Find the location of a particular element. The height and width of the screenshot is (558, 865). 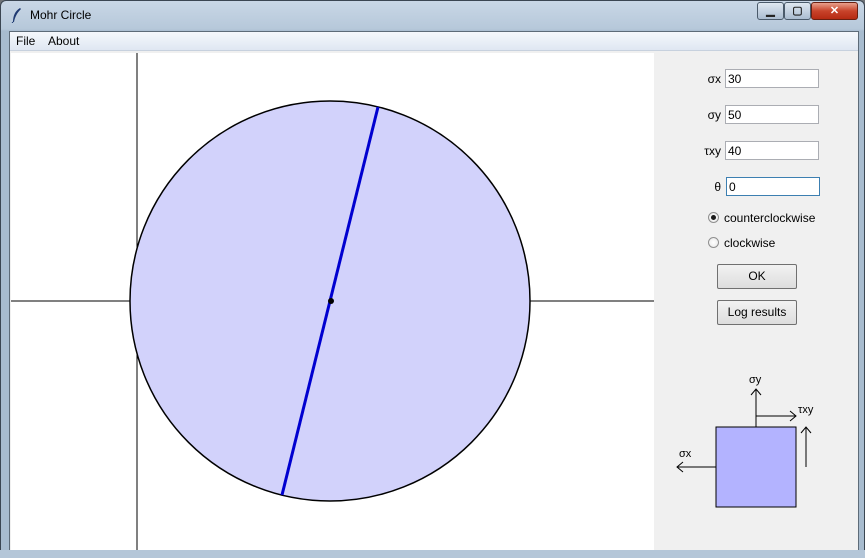

counterclockwise-label: counterclockwise is located at coordinates (769, 218).